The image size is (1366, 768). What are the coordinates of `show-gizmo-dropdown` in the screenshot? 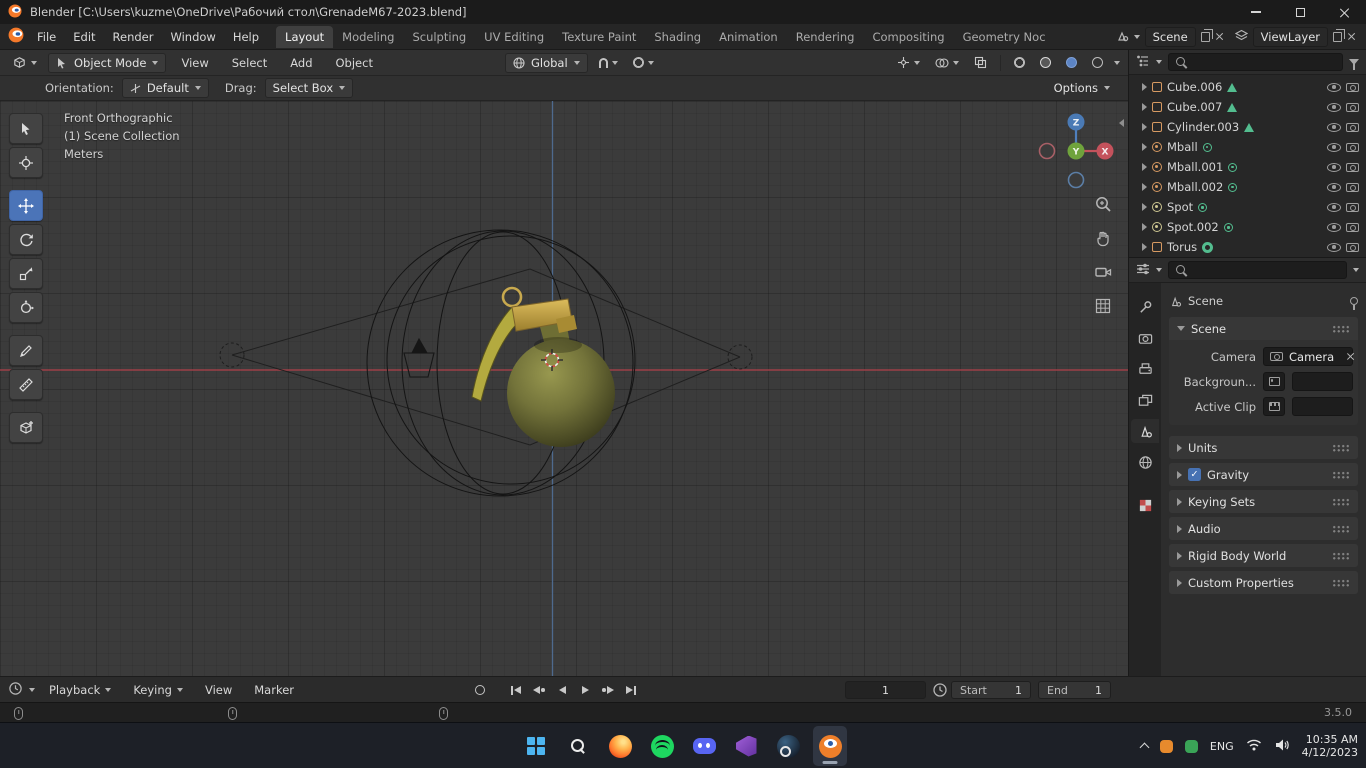 It's located at (908, 63).